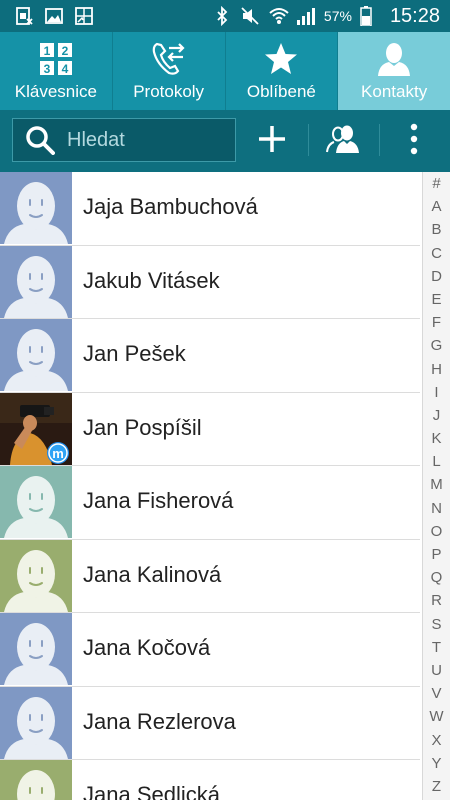  I want to click on contact-row: Jana Rezlerova, so click(210, 723).